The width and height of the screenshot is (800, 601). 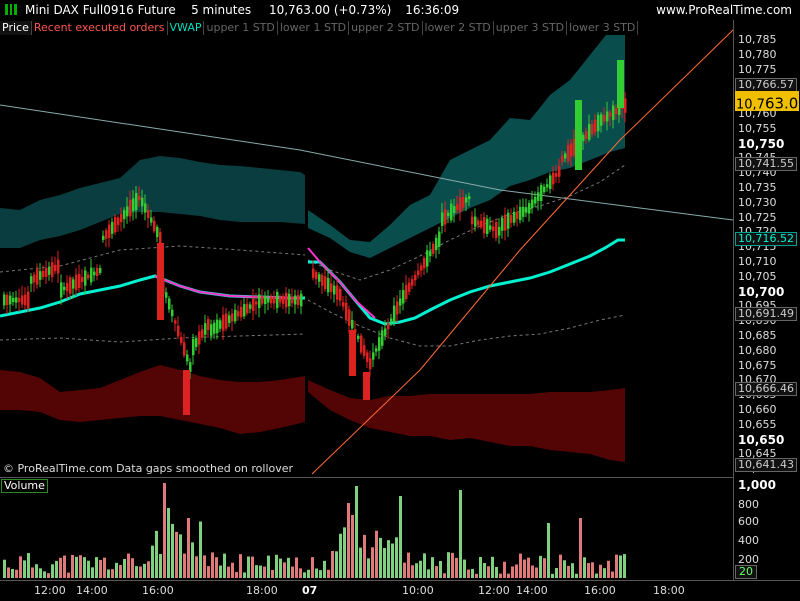 I want to click on current-price-marker: 10,763.00, so click(x=767, y=101).